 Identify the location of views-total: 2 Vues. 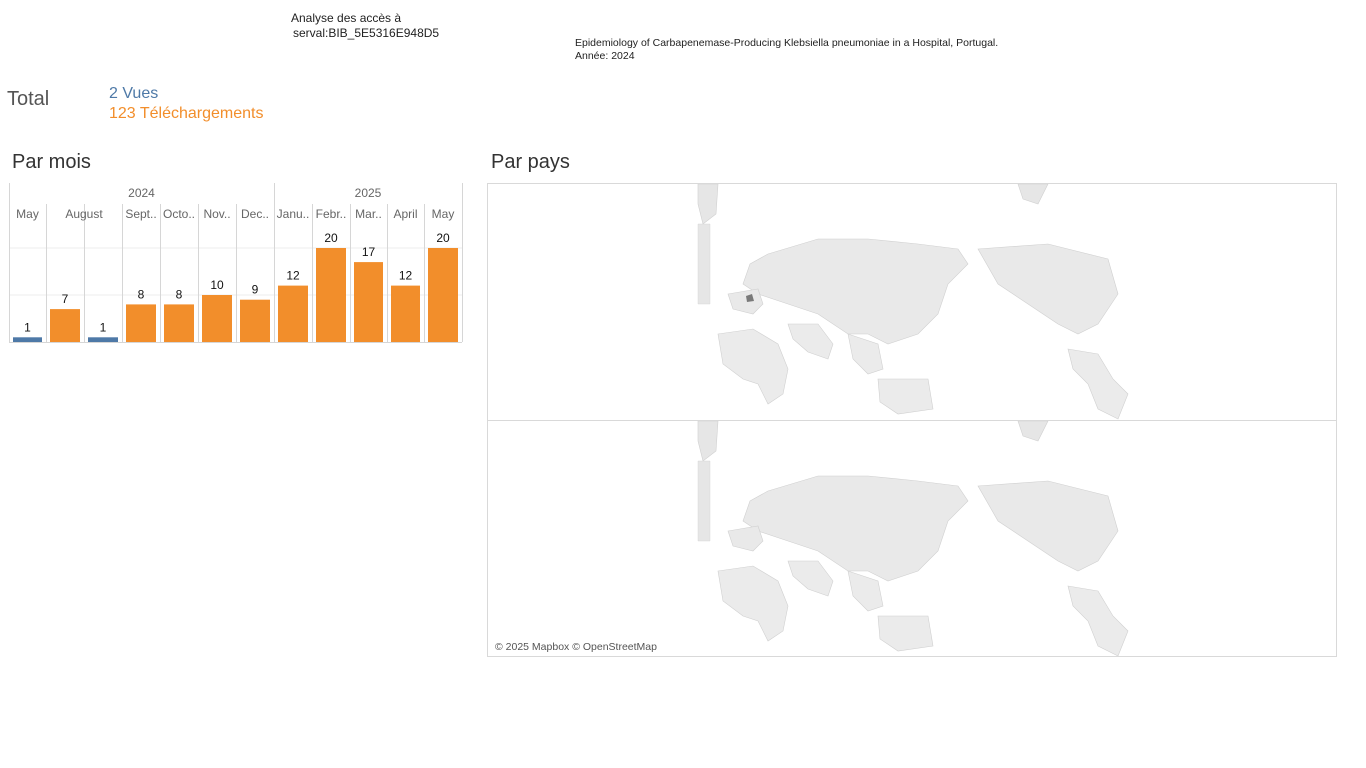
(134, 93).